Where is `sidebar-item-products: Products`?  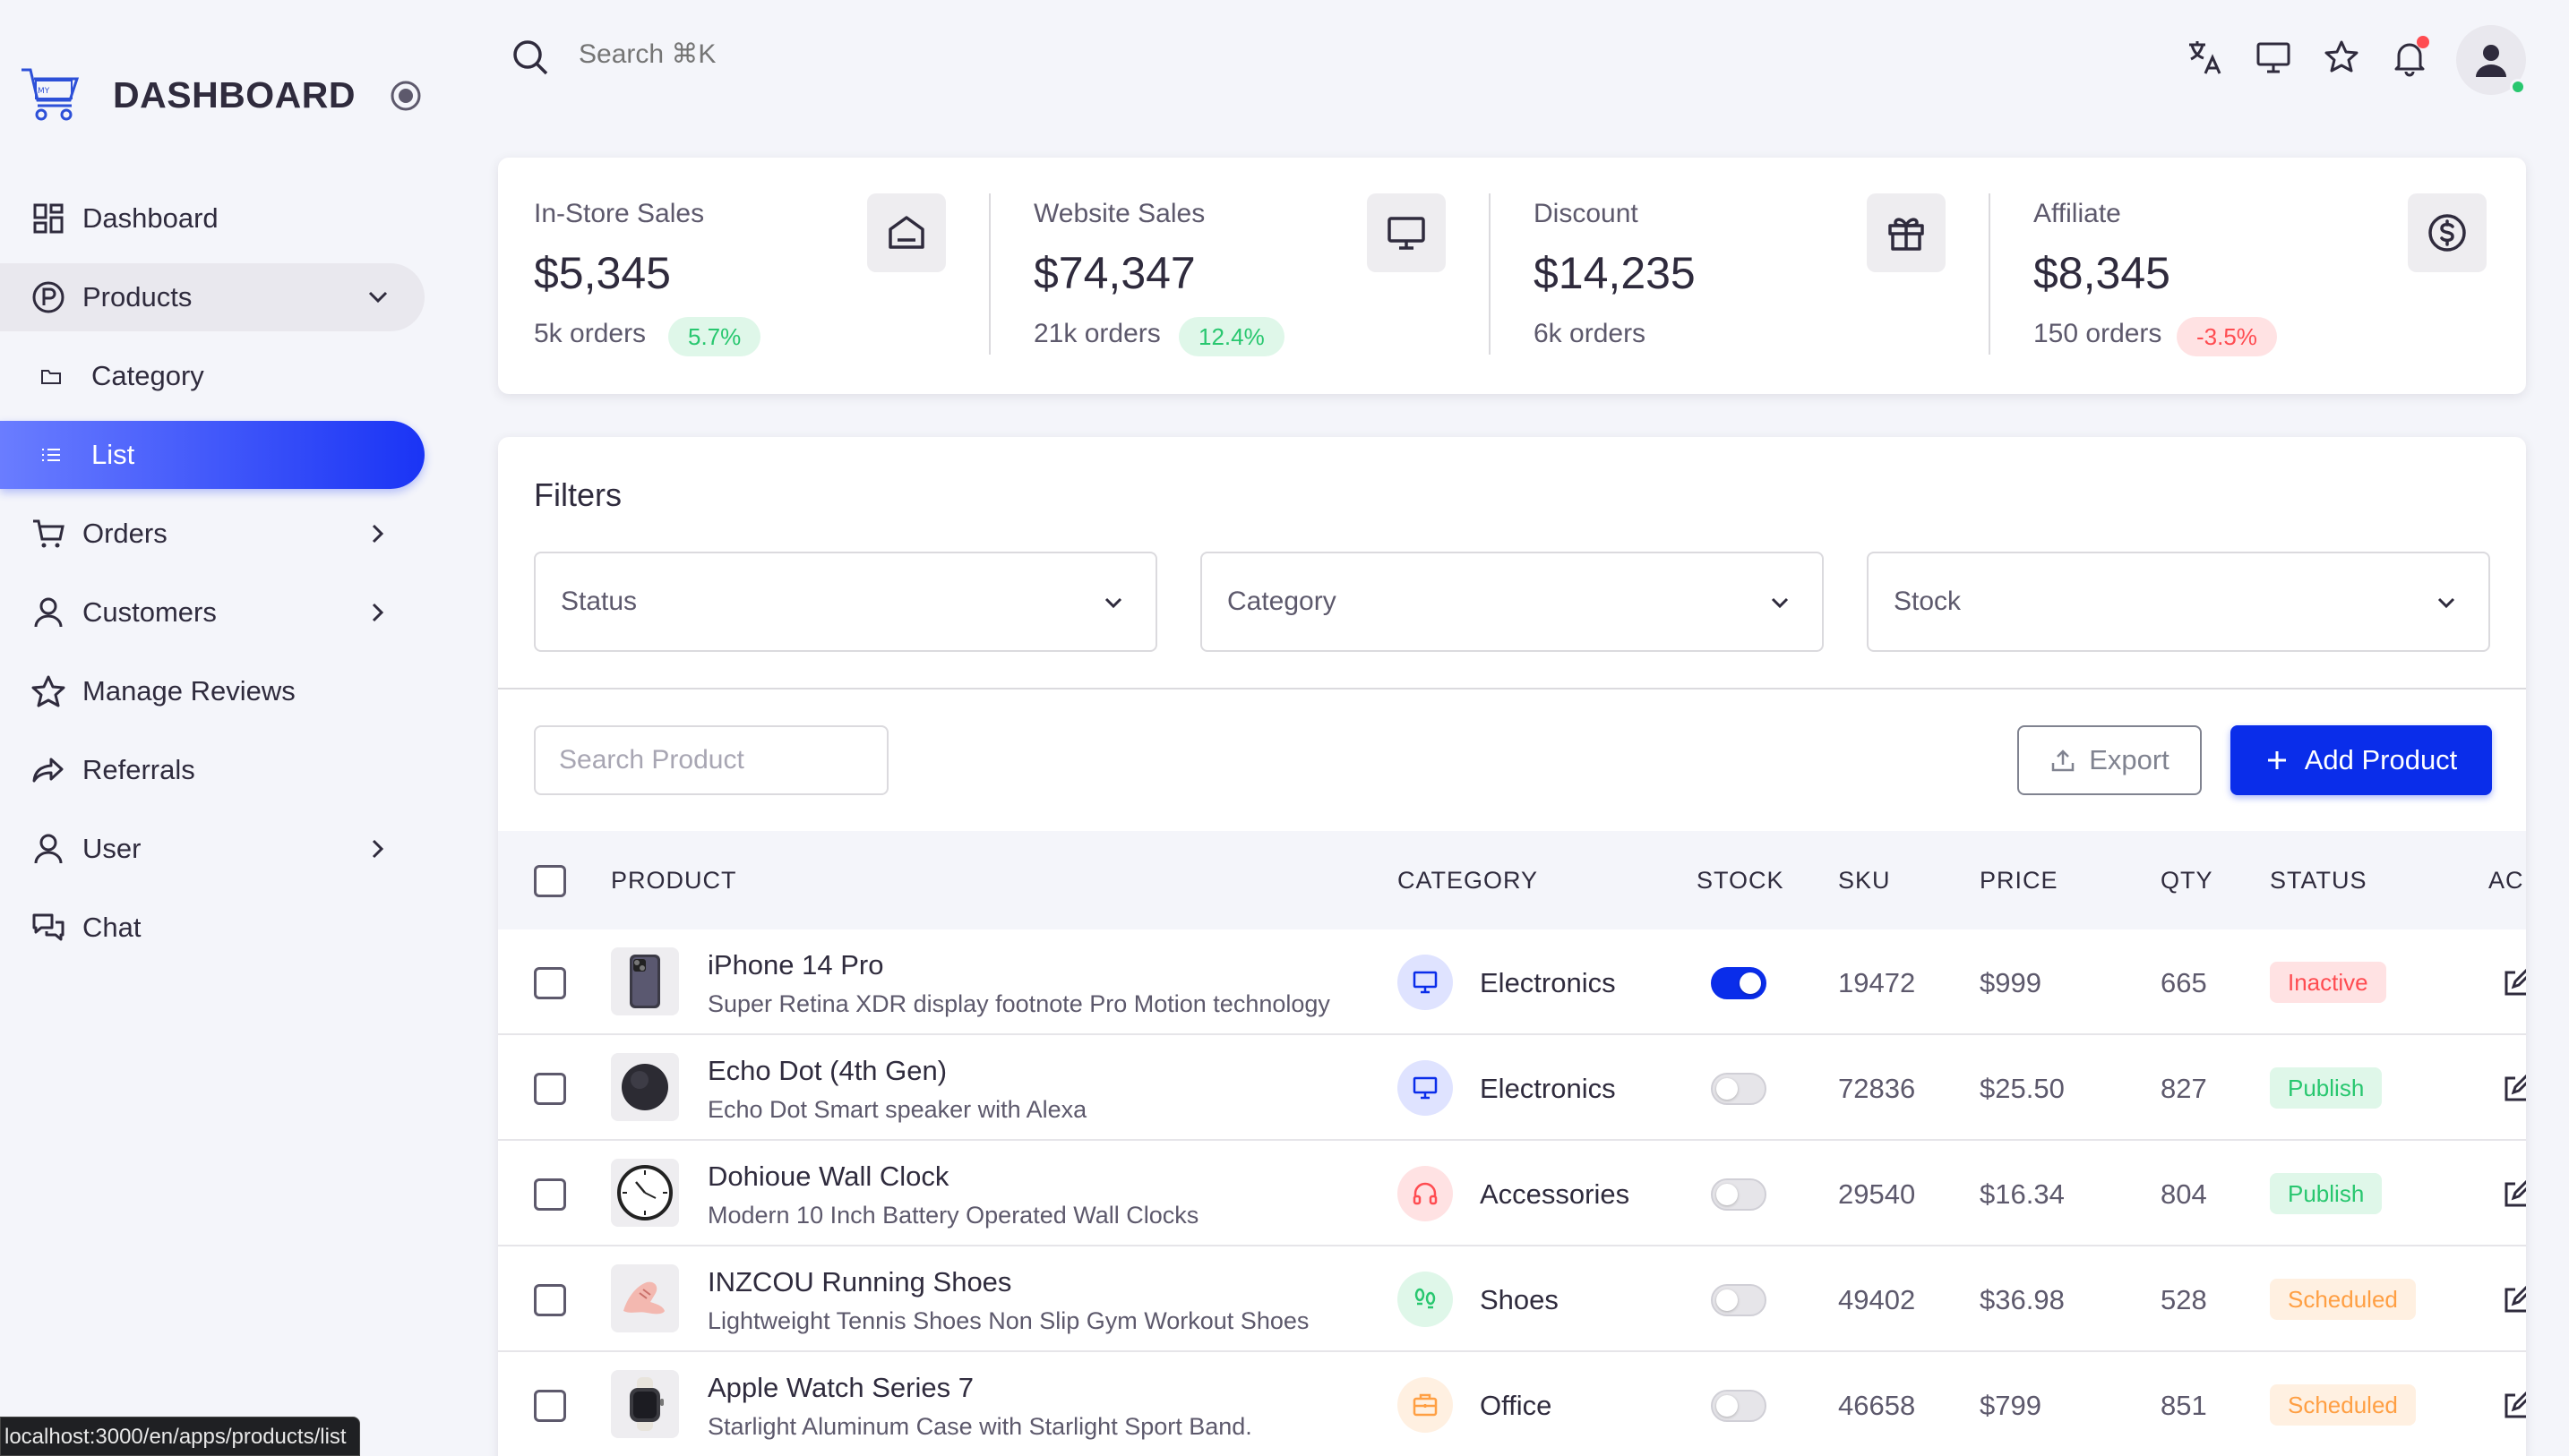
sidebar-item-products: Products is located at coordinates (212, 297).